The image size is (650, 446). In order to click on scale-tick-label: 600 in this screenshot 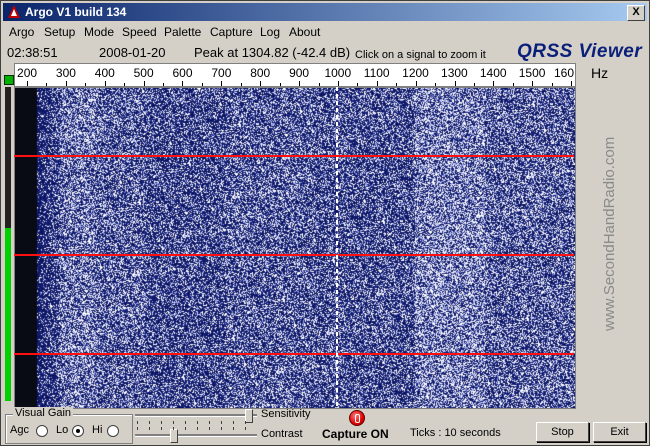, I will do `click(182, 73)`.